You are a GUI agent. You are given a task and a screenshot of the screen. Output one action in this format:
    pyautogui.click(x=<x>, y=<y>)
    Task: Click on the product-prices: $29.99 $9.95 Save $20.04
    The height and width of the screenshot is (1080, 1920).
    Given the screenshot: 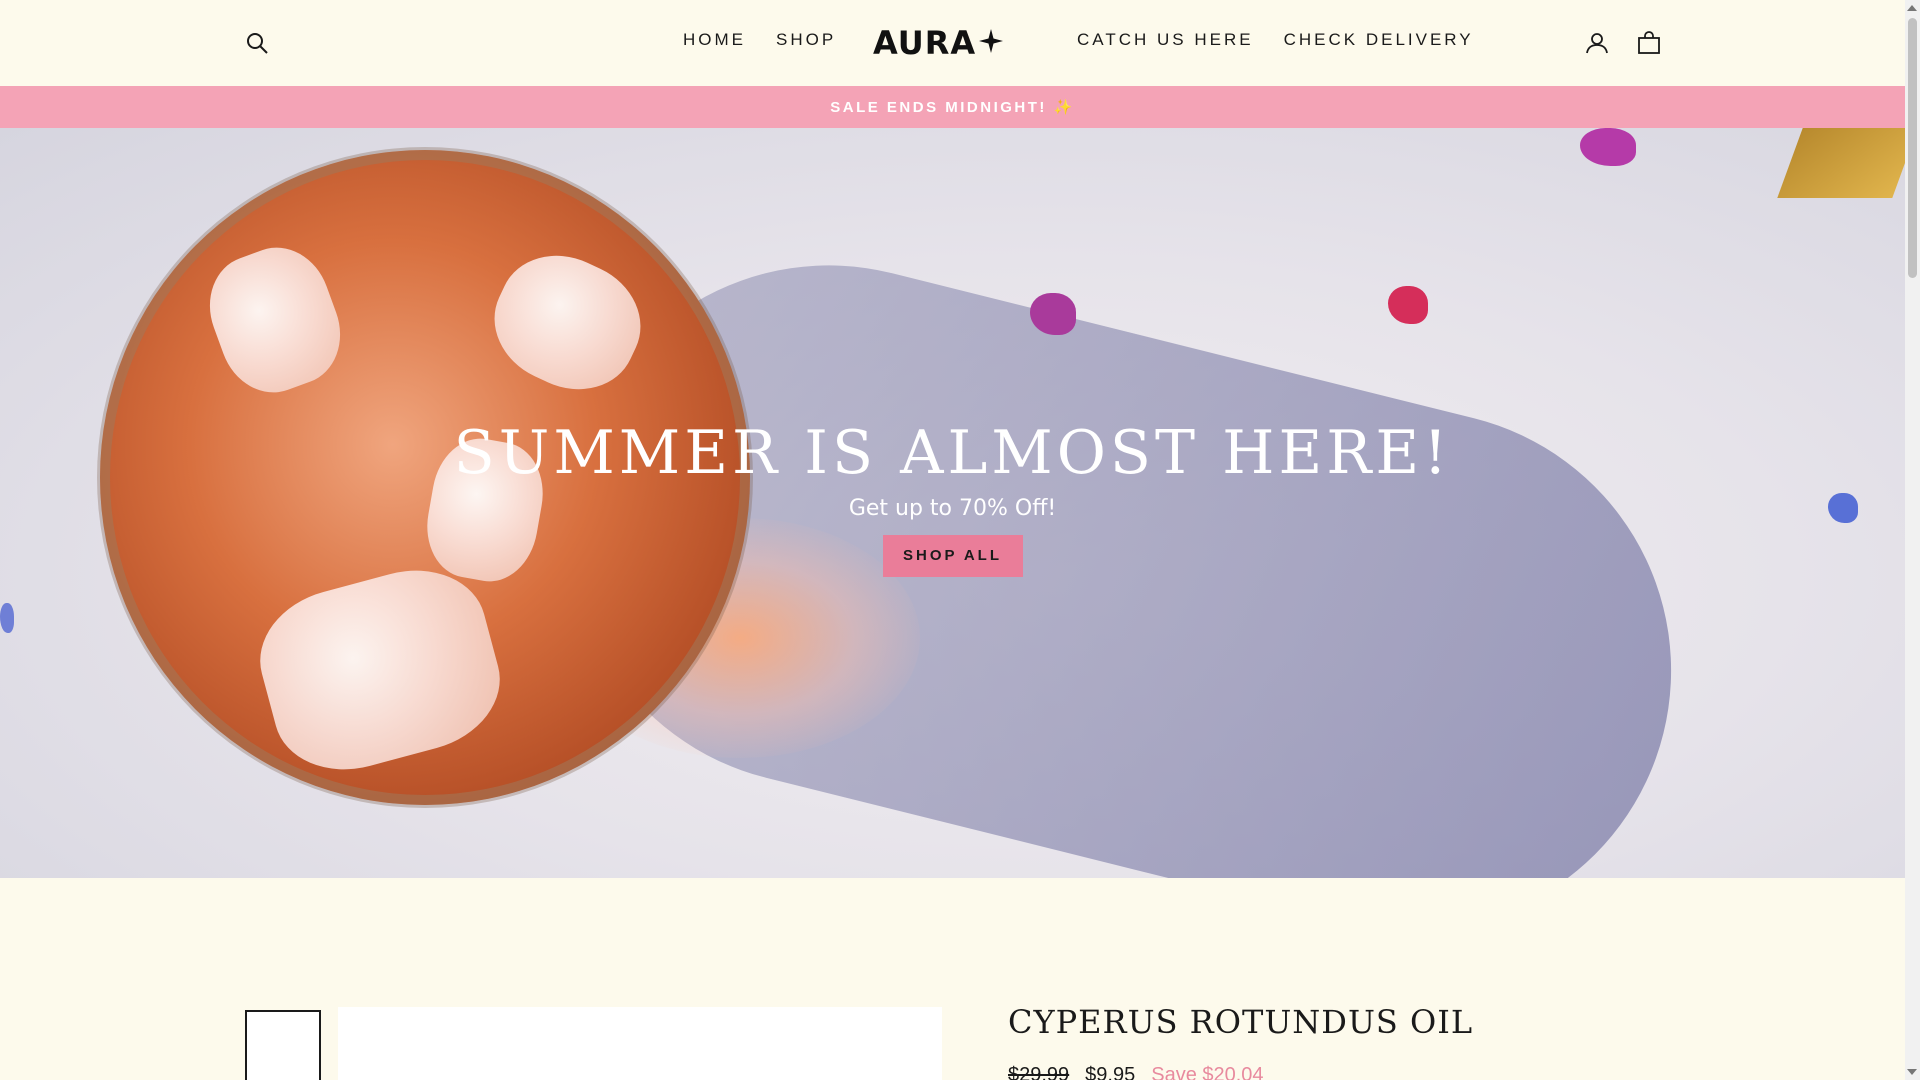 What is the action you would take?
    pyautogui.click(x=1136, y=1072)
    